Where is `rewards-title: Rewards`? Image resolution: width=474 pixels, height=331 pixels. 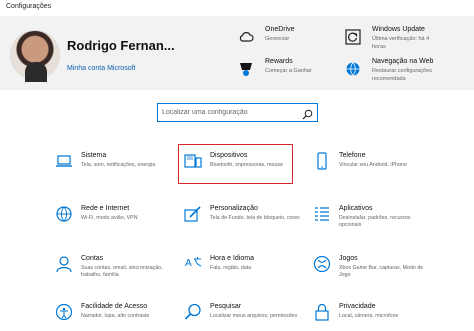
rewards-title: Rewards is located at coordinates (279, 61).